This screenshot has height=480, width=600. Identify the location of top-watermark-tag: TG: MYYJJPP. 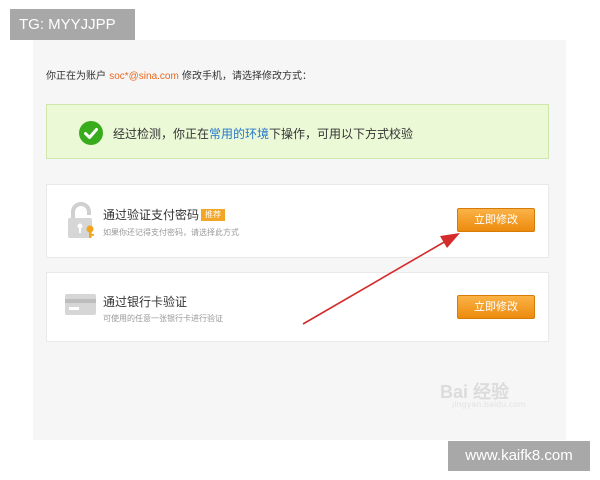
(72, 24).